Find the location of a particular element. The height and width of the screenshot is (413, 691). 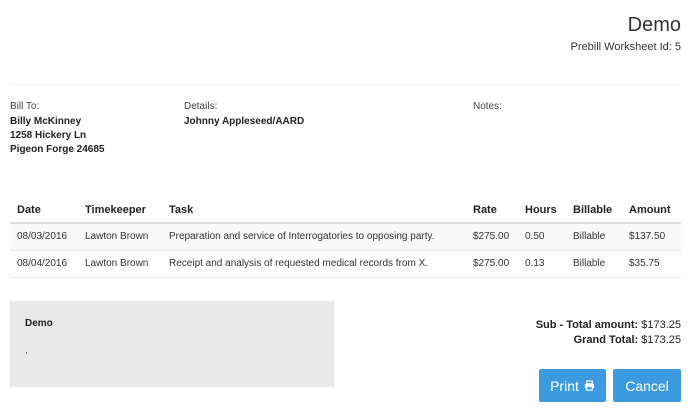

col-header-date: Date is located at coordinates (44, 211).